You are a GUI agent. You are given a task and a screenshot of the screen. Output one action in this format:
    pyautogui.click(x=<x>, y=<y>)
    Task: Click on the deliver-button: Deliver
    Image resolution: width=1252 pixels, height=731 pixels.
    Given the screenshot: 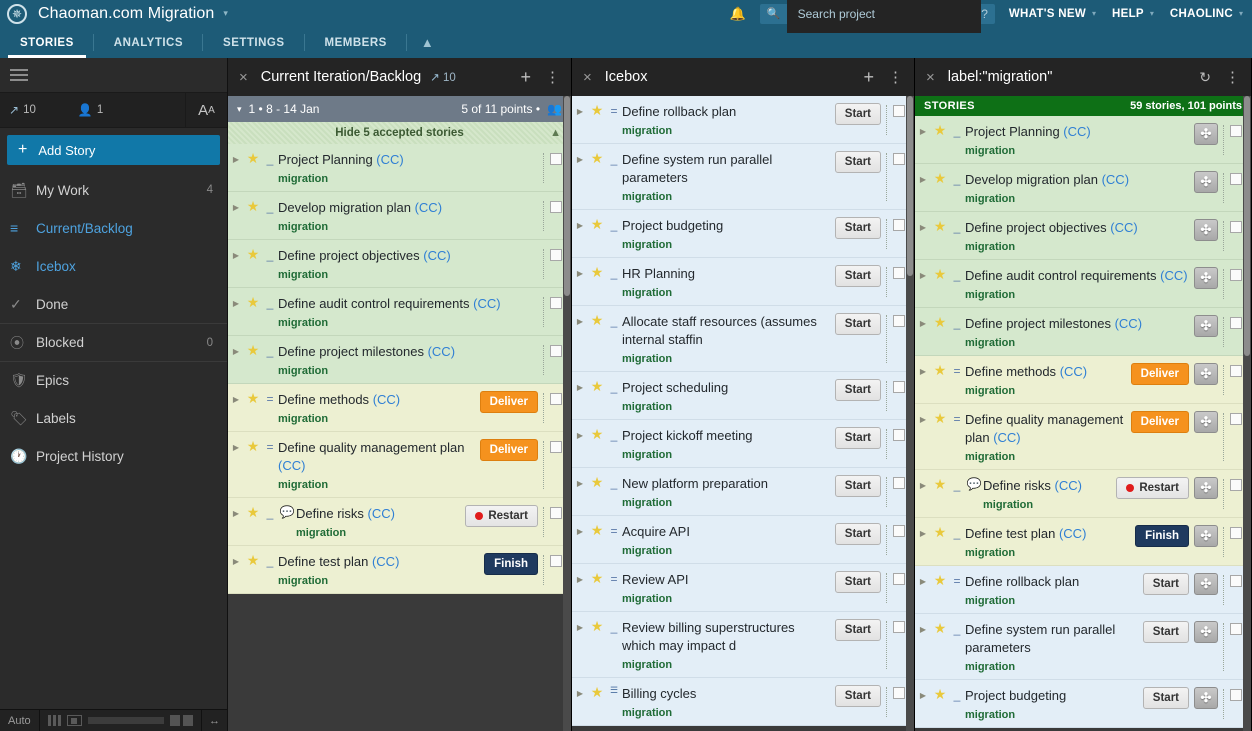 What is the action you would take?
    pyautogui.click(x=1159, y=374)
    